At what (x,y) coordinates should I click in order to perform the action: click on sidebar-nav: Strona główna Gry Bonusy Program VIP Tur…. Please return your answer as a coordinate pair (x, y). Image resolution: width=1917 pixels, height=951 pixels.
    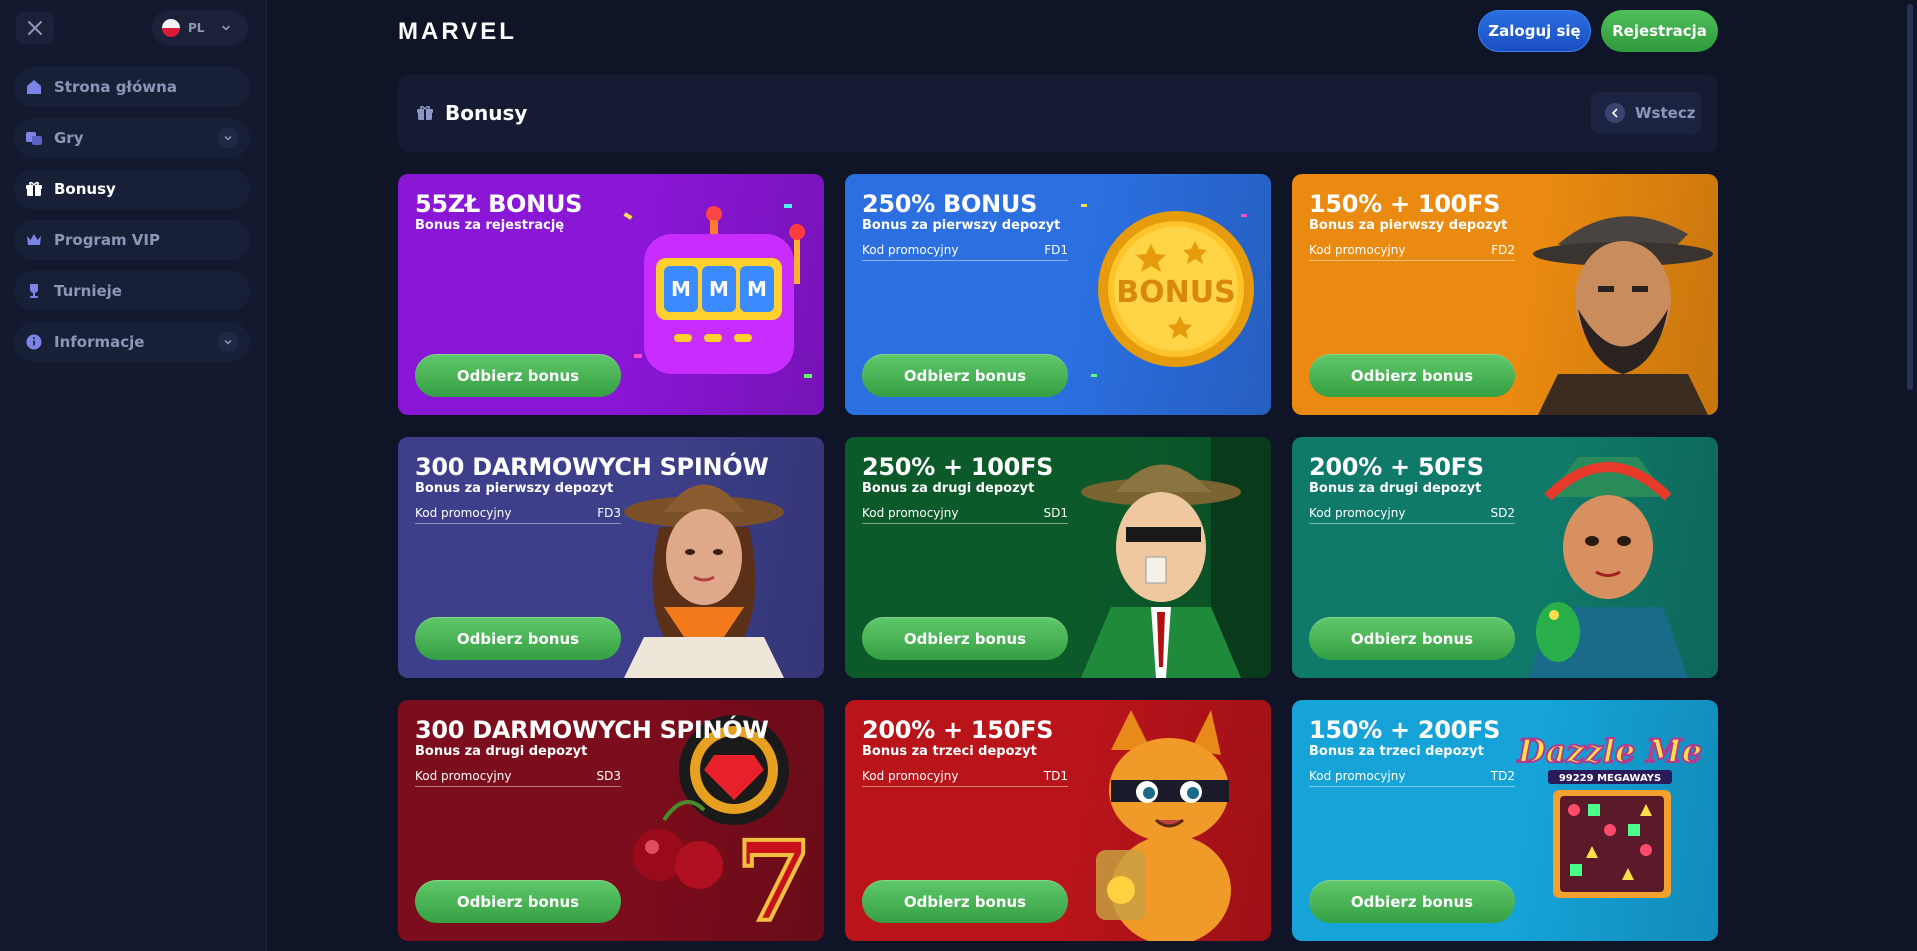
    Looking at the image, I should click on (132, 220).